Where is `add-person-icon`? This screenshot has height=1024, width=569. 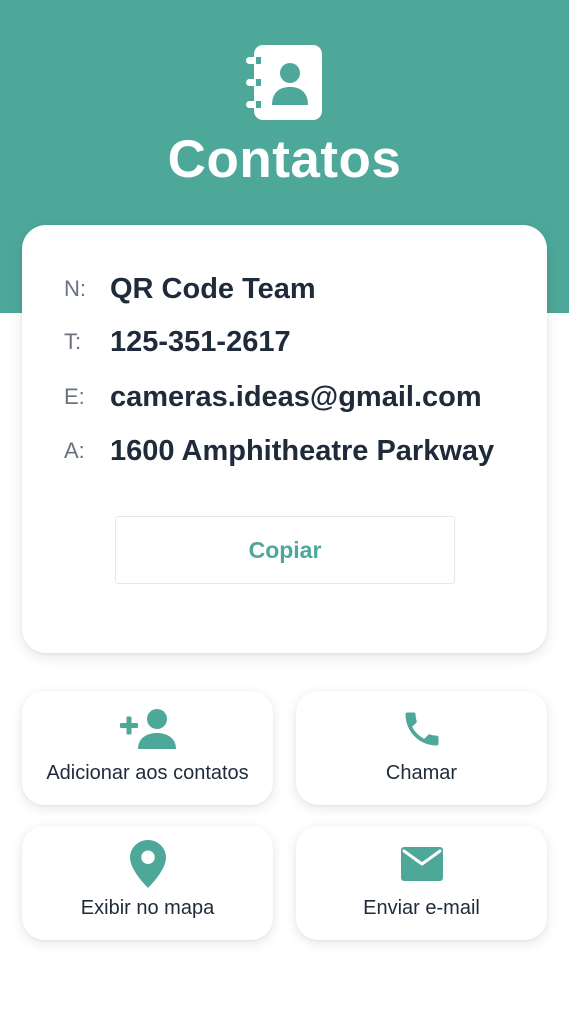 add-person-icon is located at coordinates (147, 729).